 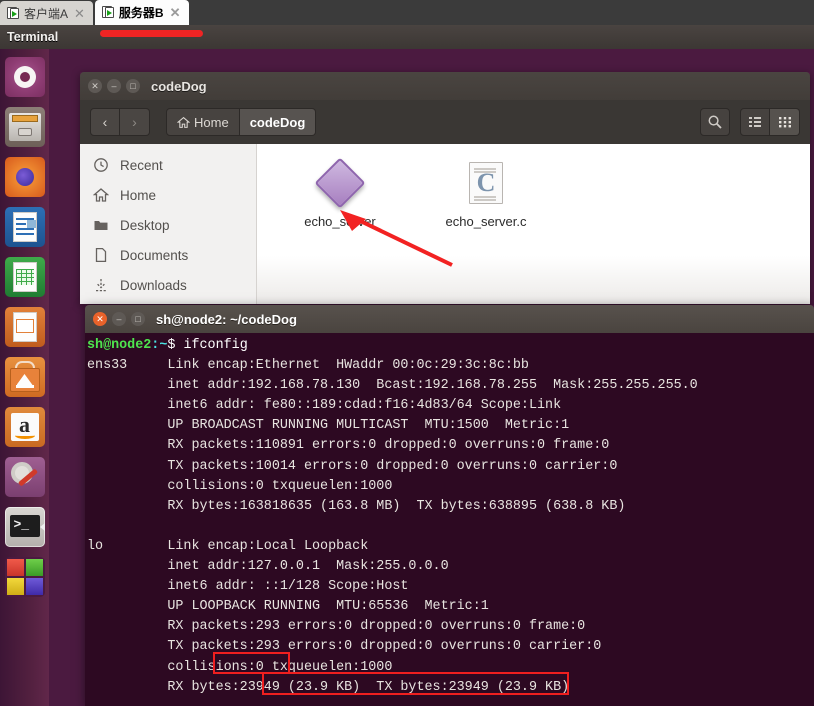 I want to click on terminal-prompt-symbol: $, so click(x=175, y=345).